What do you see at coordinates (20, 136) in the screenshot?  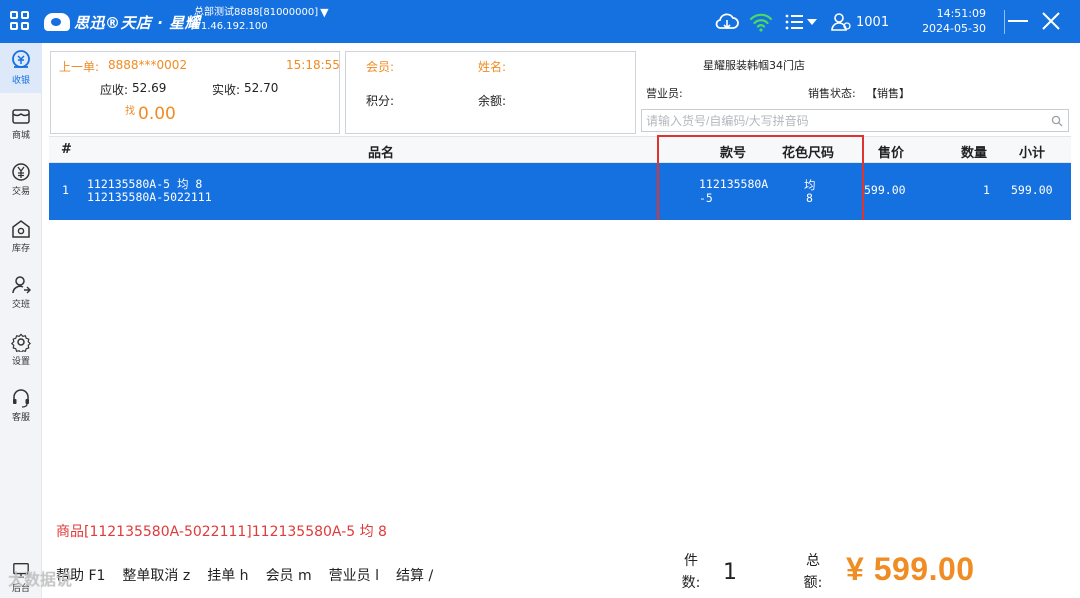 I see `sidebar-item-label: 商城` at bounding box center [20, 136].